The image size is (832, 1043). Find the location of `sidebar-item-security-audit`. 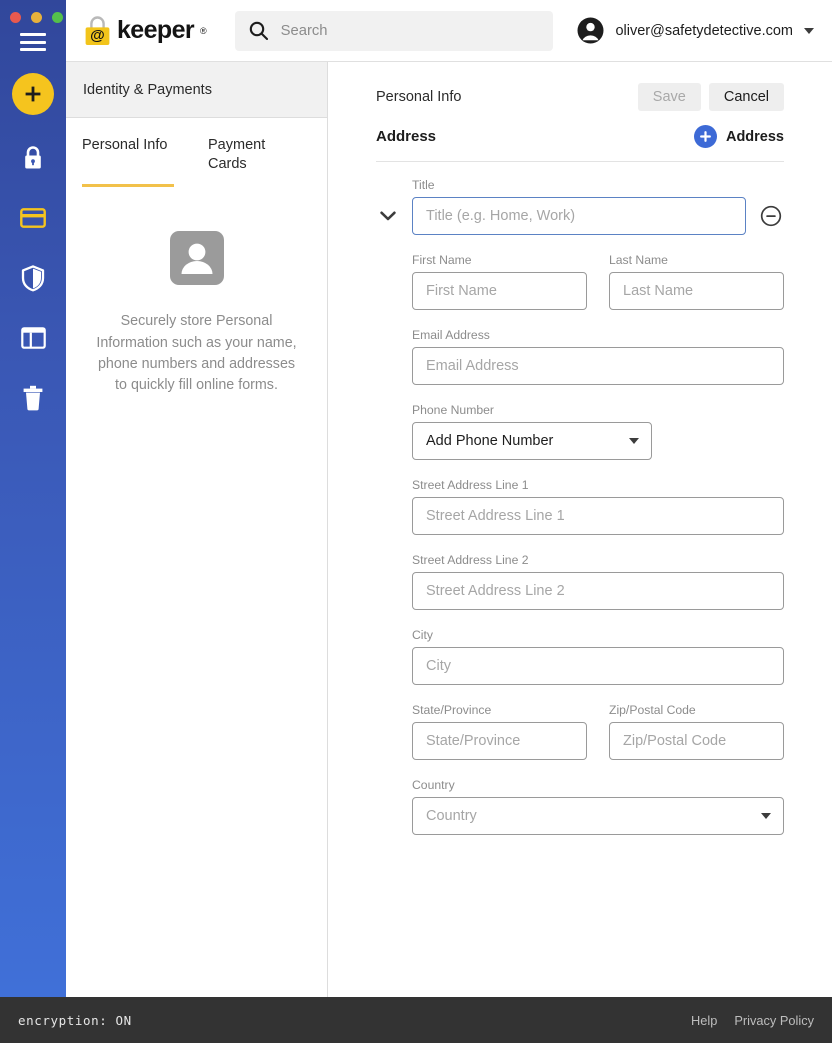

sidebar-item-security-audit is located at coordinates (33, 278).